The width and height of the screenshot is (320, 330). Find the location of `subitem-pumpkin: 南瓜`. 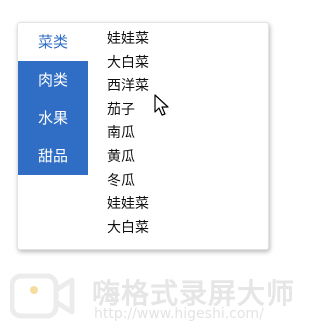

subitem-pumpkin: 南瓜 is located at coordinates (128, 134).